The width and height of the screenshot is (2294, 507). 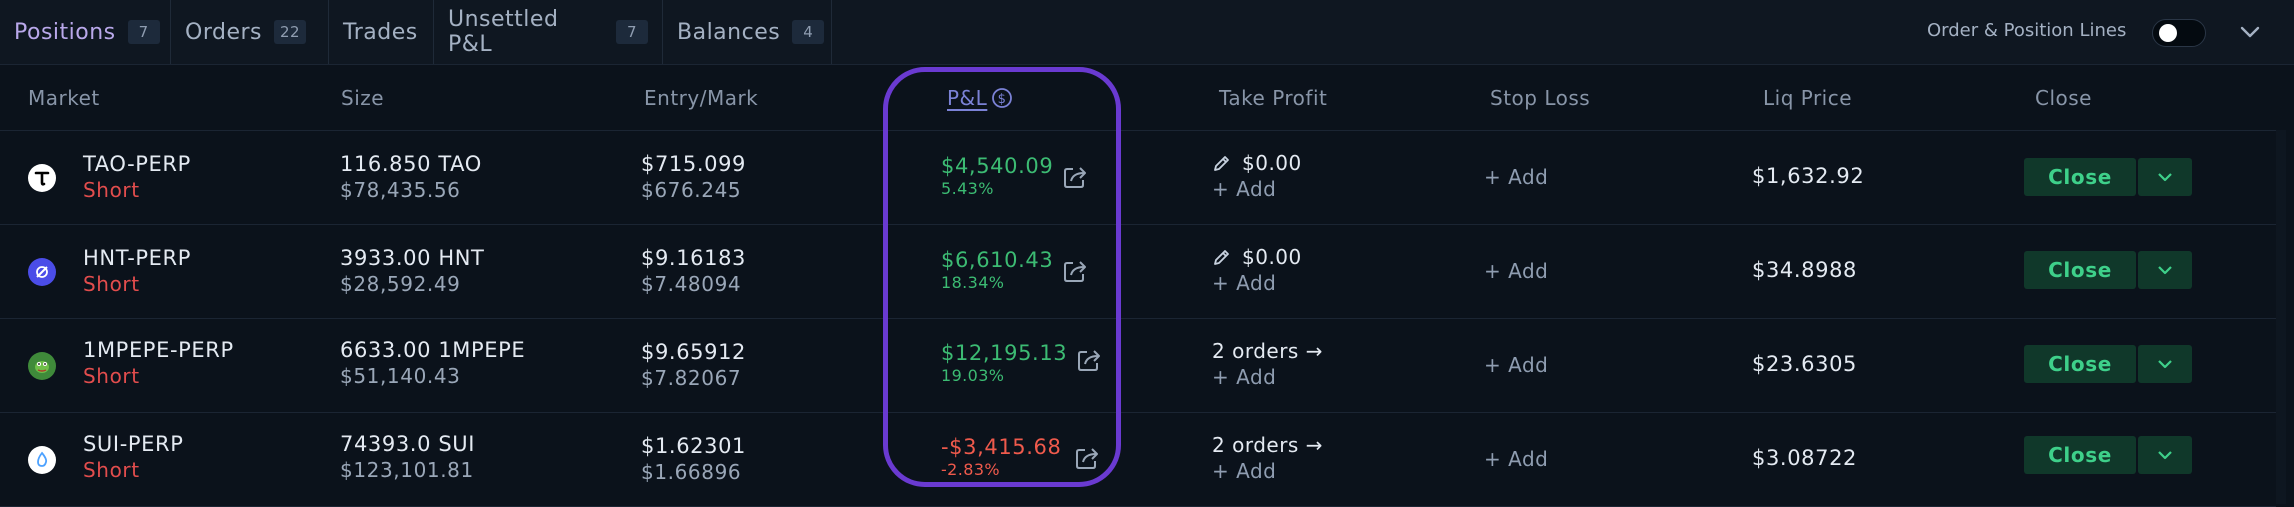 I want to click on column-take-profit: Take Profit, so click(x=1273, y=98).